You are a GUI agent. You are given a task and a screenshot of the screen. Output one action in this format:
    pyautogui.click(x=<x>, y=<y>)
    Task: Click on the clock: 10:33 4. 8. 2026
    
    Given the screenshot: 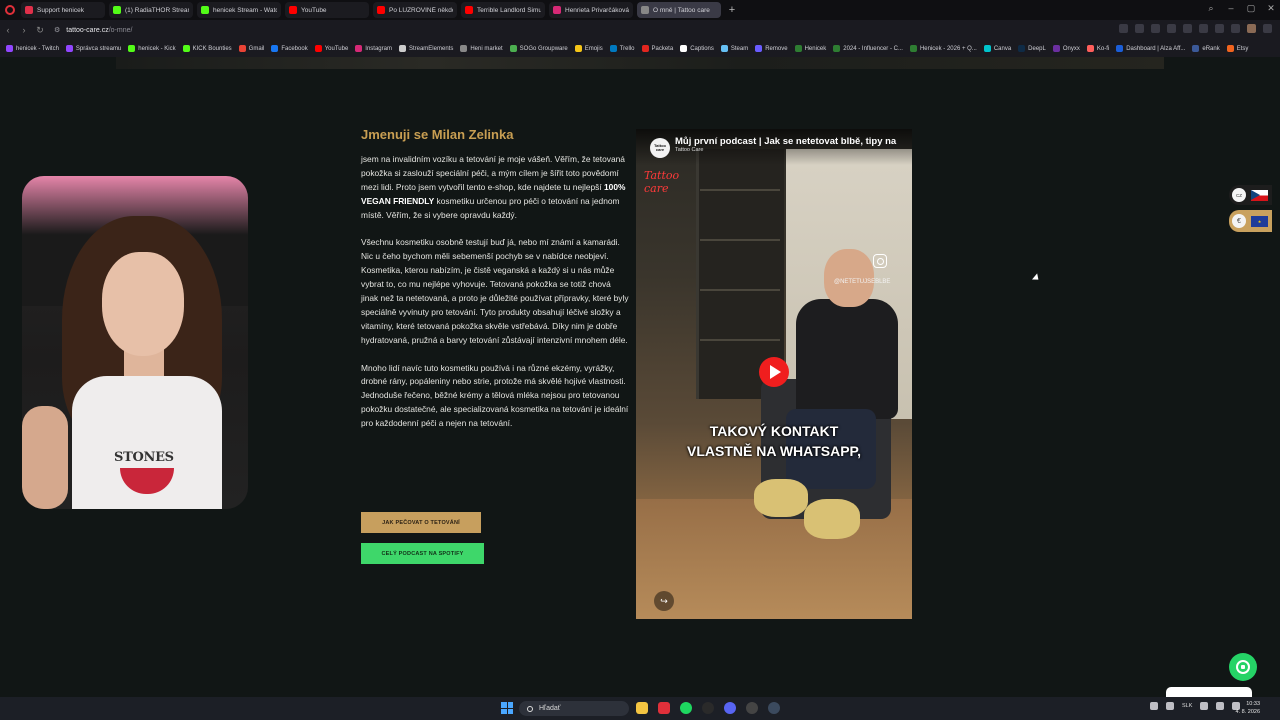 What is the action you would take?
    pyautogui.click(x=1246, y=708)
    